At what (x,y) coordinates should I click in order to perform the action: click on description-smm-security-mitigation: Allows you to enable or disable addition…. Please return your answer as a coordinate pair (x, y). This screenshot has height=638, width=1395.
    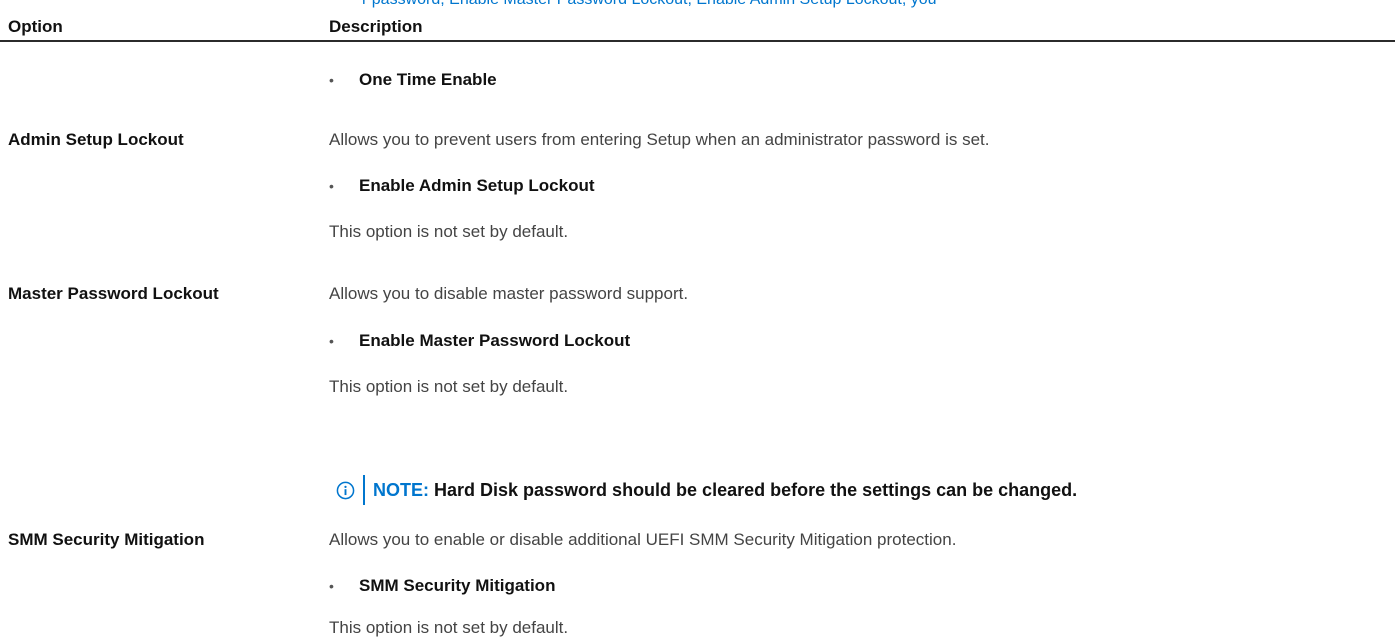
    Looking at the image, I should click on (643, 539).